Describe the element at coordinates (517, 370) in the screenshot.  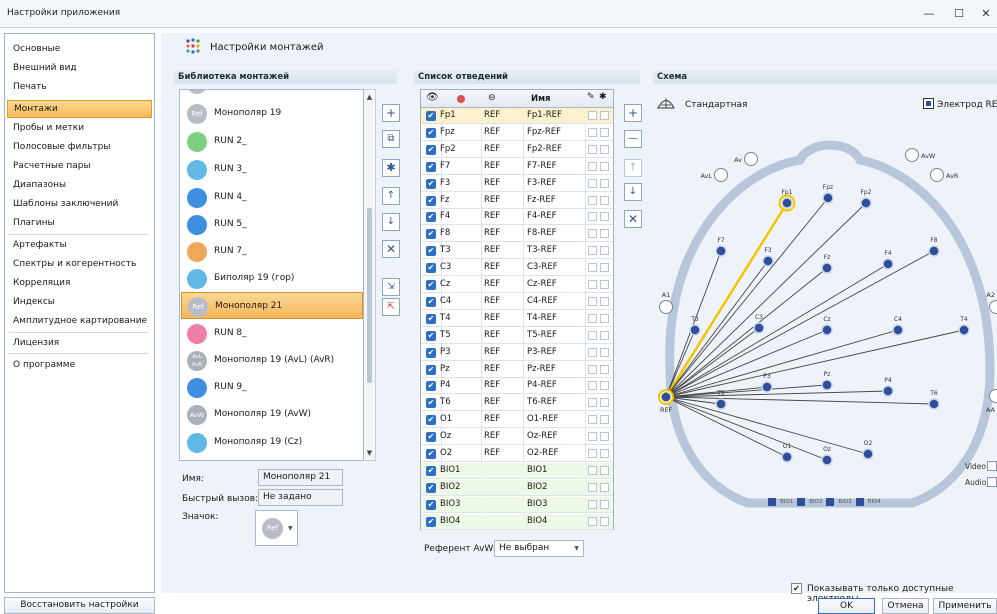
I see `table-row: ✔ Pz REF Pz-REF` at that location.